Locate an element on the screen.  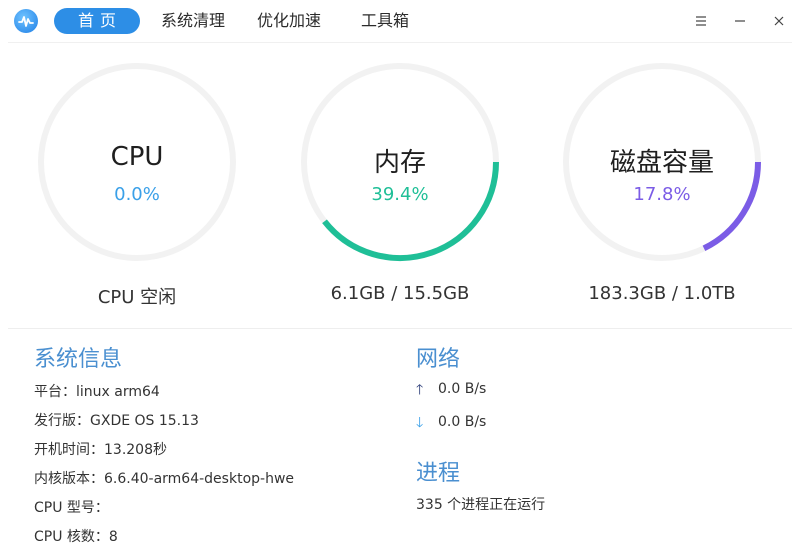
download-speed: 0.0 B/s is located at coordinates (462, 422).